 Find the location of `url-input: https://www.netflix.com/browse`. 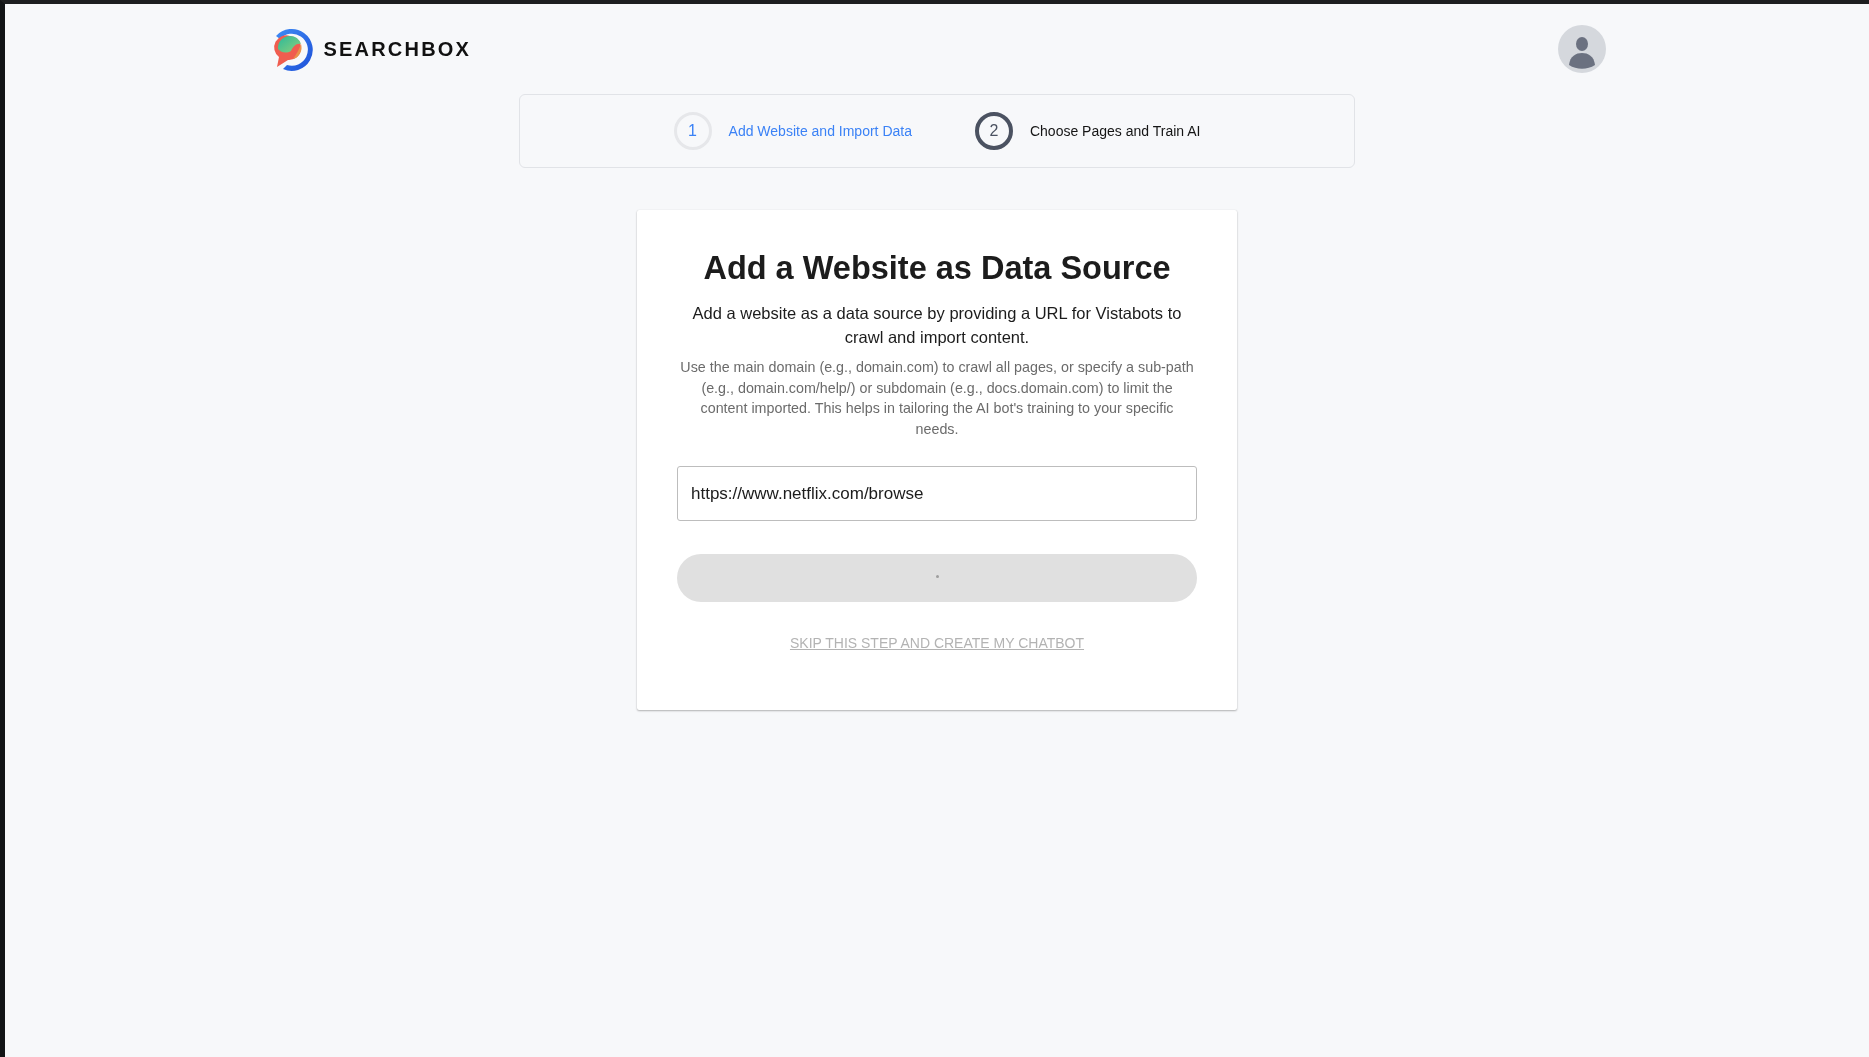

url-input: https://www.netflix.com/browse is located at coordinates (937, 493).